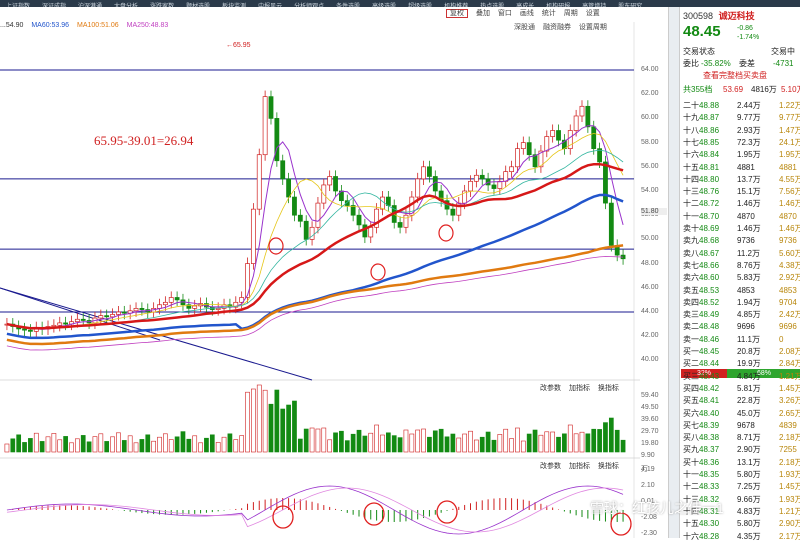 This screenshot has width=800, height=542. Describe the element at coordinates (789, 253) in the screenshot. I see `sell-level-amt: 5.60万` at that location.